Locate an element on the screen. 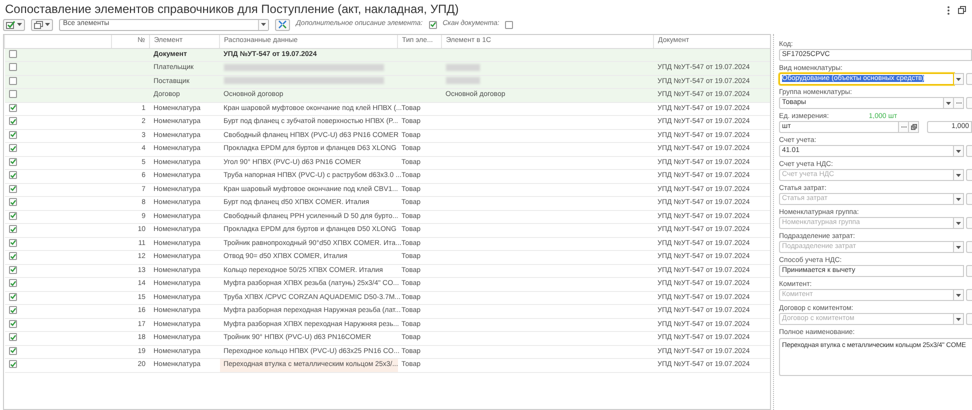 The width and height of the screenshot is (972, 410). arrows-icon is located at coordinates (282, 24).